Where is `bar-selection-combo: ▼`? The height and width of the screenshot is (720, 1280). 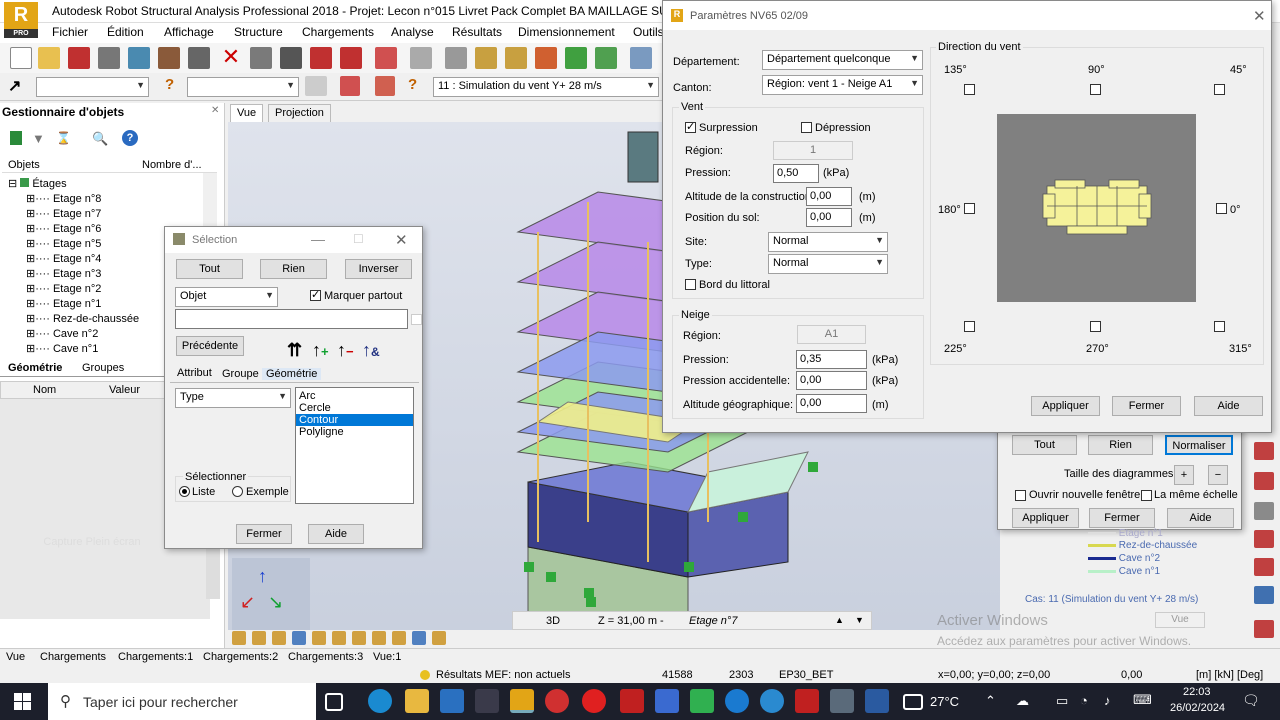
bar-selection-combo: ▼ is located at coordinates (243, 87).